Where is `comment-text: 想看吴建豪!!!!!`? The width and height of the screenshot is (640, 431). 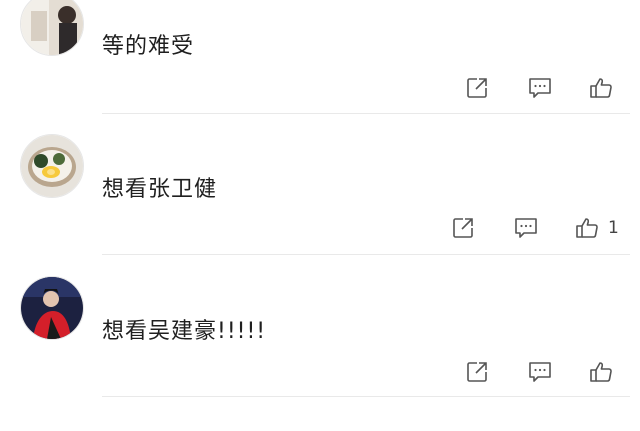
comment-text: 想看吴建豪!!!!! is located at coordinates (184, 331).